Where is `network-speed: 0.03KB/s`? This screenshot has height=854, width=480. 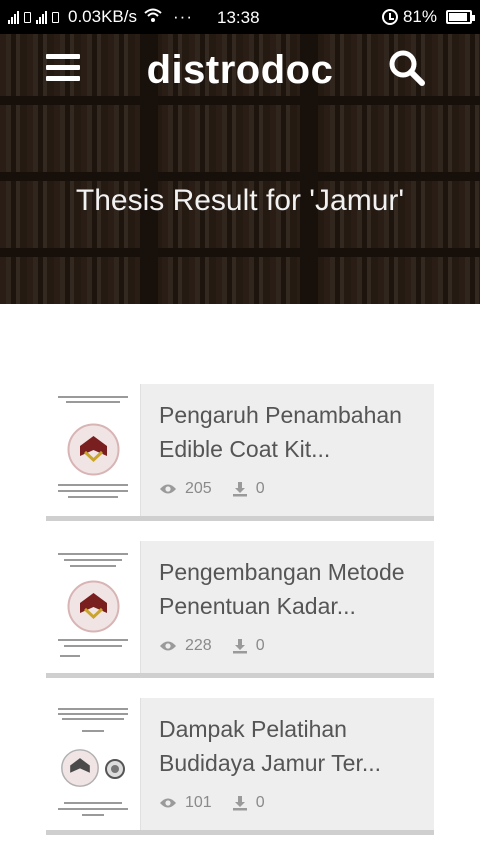
network-speed: 0.03KB/s is located at coordinates (102, 16).